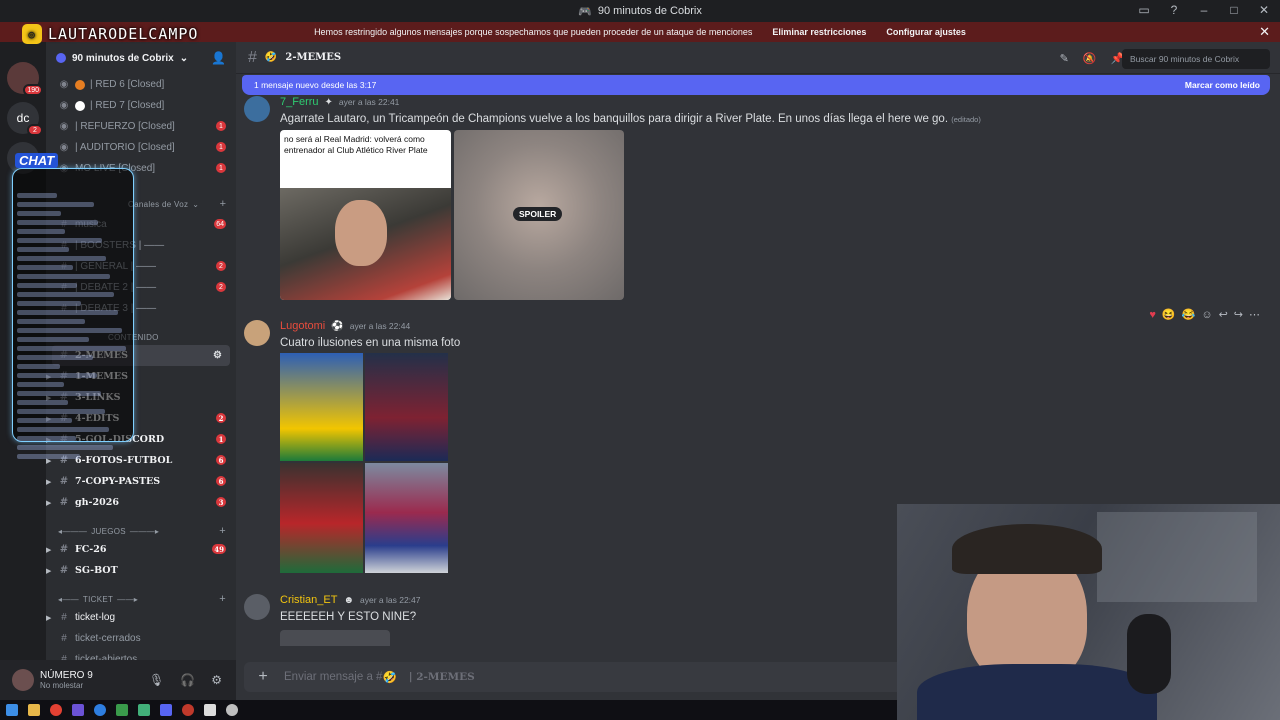  What do you see at coordinates (1254, 314) in the screenshot?
I see `more-icon: ⋯` at bounding box center [1254, 314].